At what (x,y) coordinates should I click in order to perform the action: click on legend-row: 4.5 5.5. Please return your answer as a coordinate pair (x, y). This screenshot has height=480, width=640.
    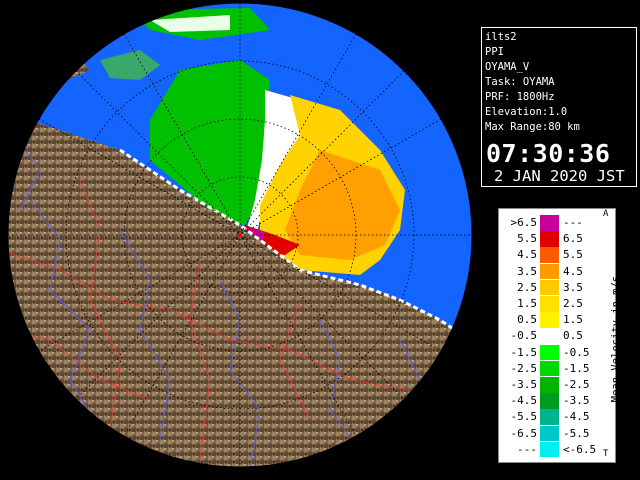
    Looking at the image, I should click on (558, 255).